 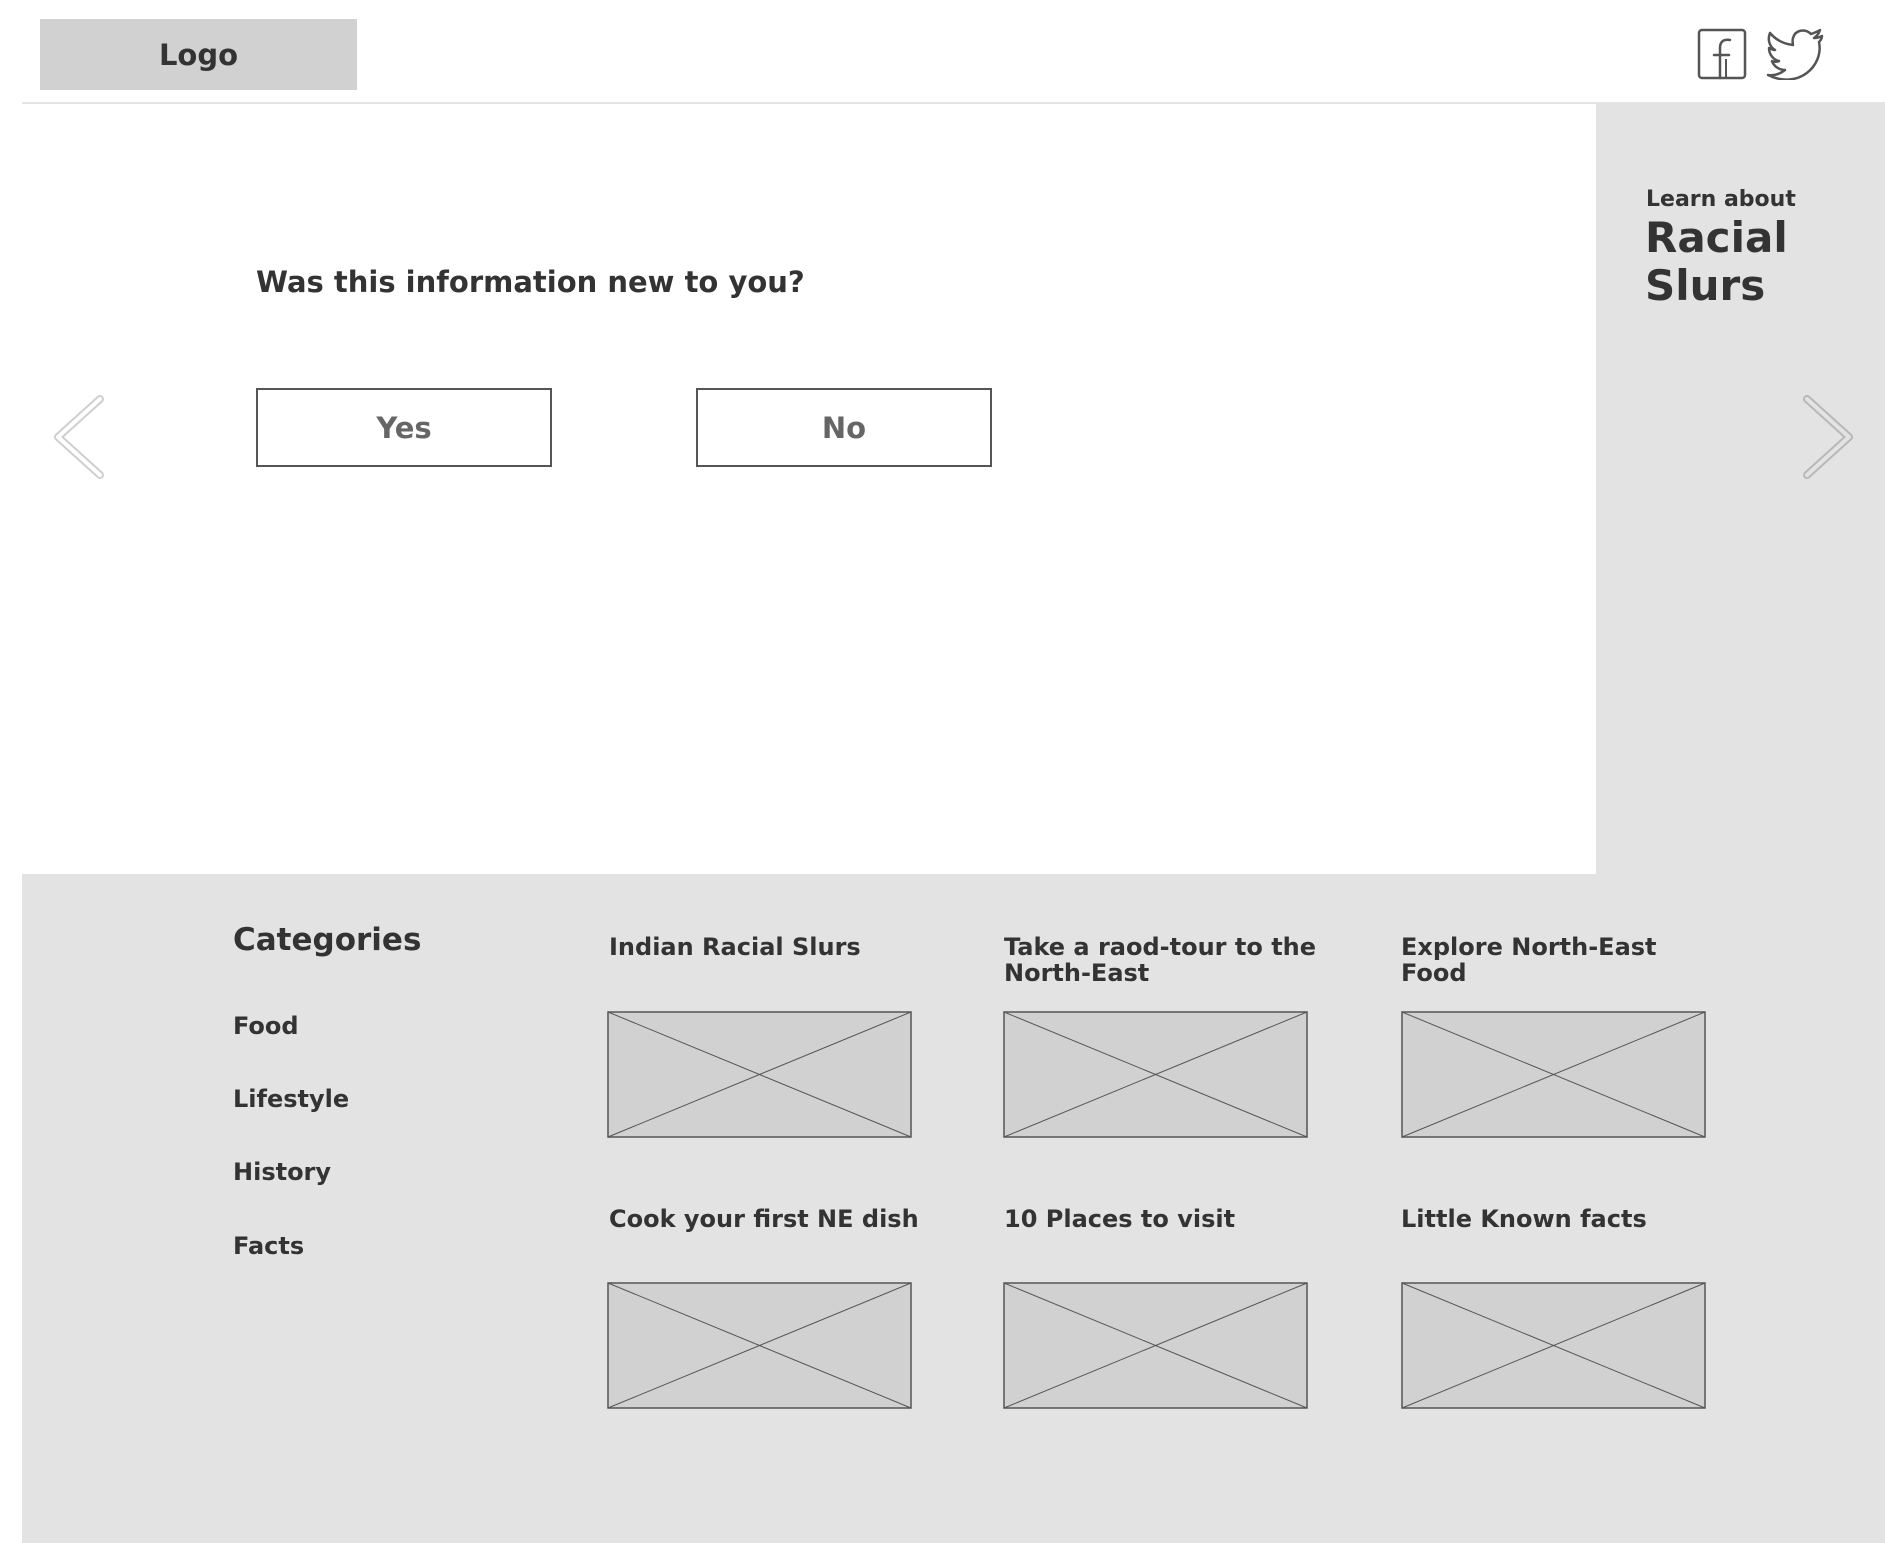 What do you see at coordinates (769, 1219) in the screenshot?
I see `card-title: Cook your first NE dish` at bounding box center [769, 1219].